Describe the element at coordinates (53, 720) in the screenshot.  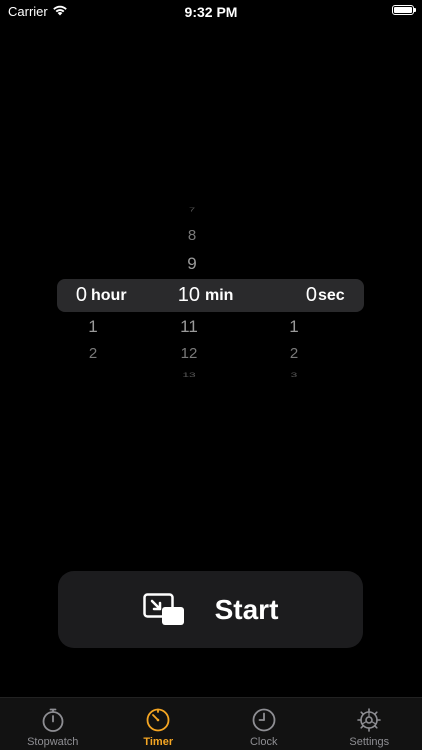
I see `stopwatch-icon` at that location.